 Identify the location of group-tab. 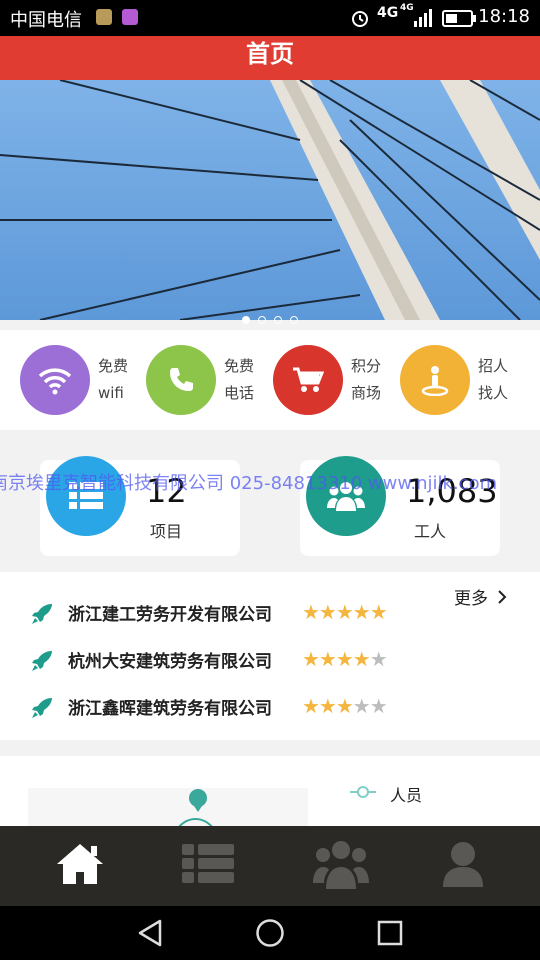
(340, 866).